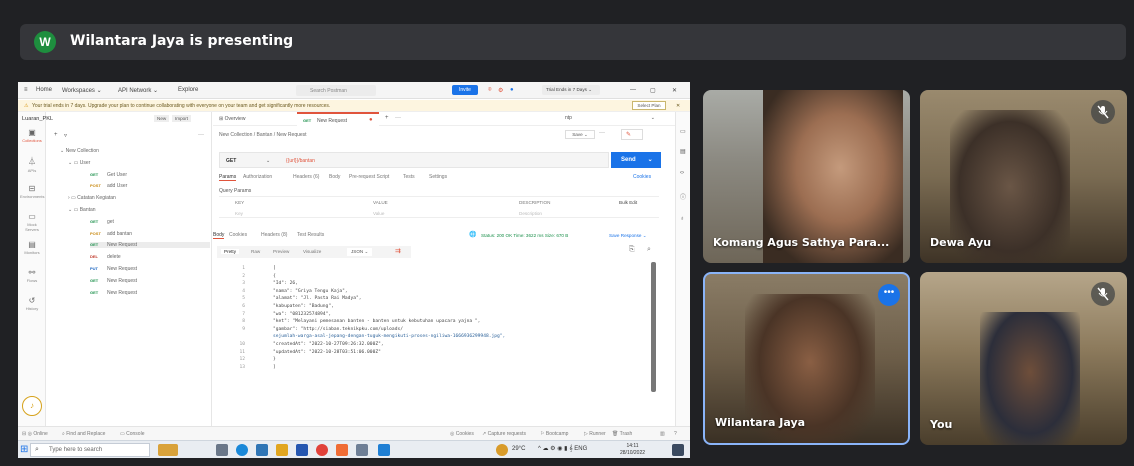  I want to click on view-tab: Pretty, so click(230, 251).